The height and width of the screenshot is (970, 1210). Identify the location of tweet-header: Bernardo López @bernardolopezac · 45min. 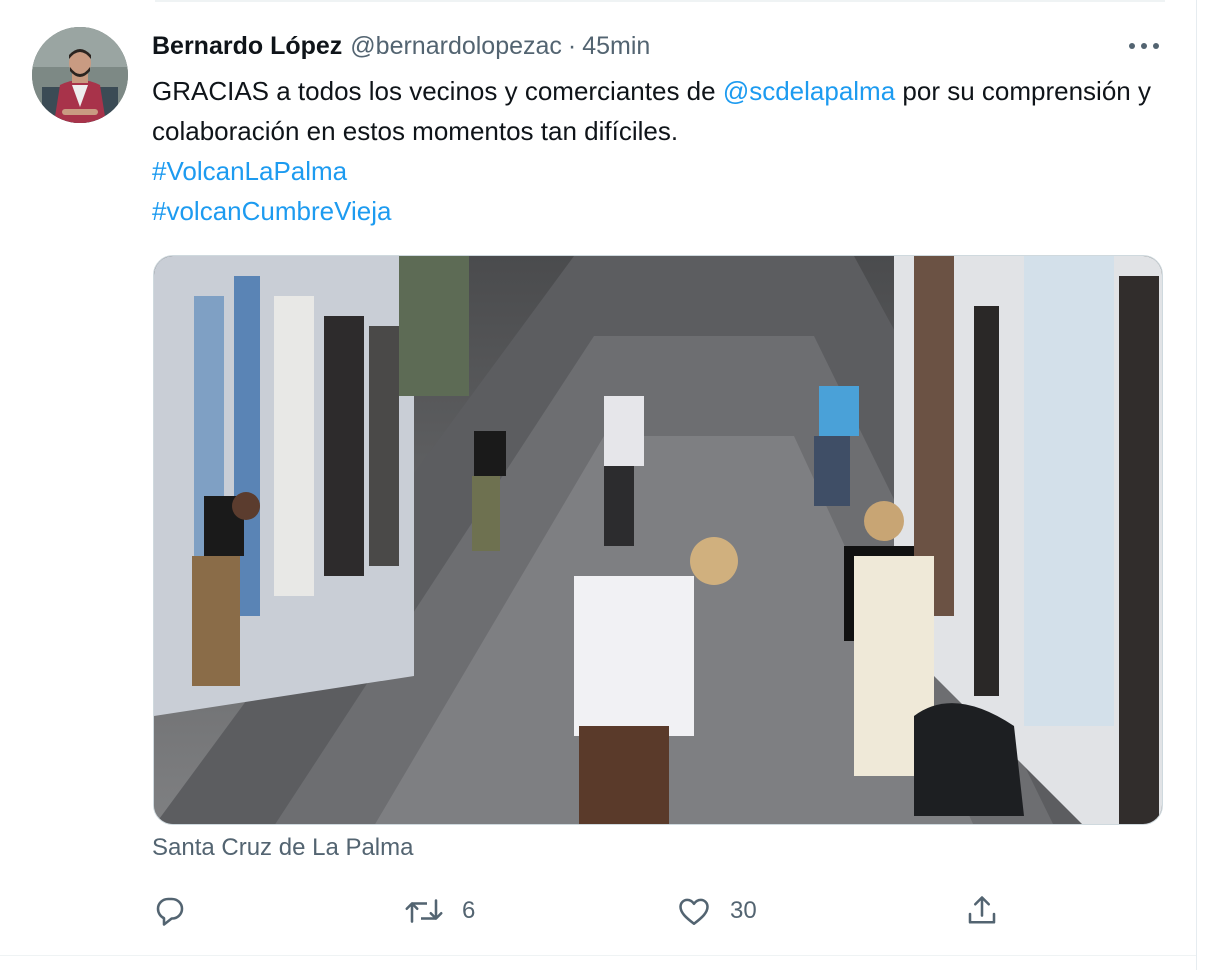
(401, 46).